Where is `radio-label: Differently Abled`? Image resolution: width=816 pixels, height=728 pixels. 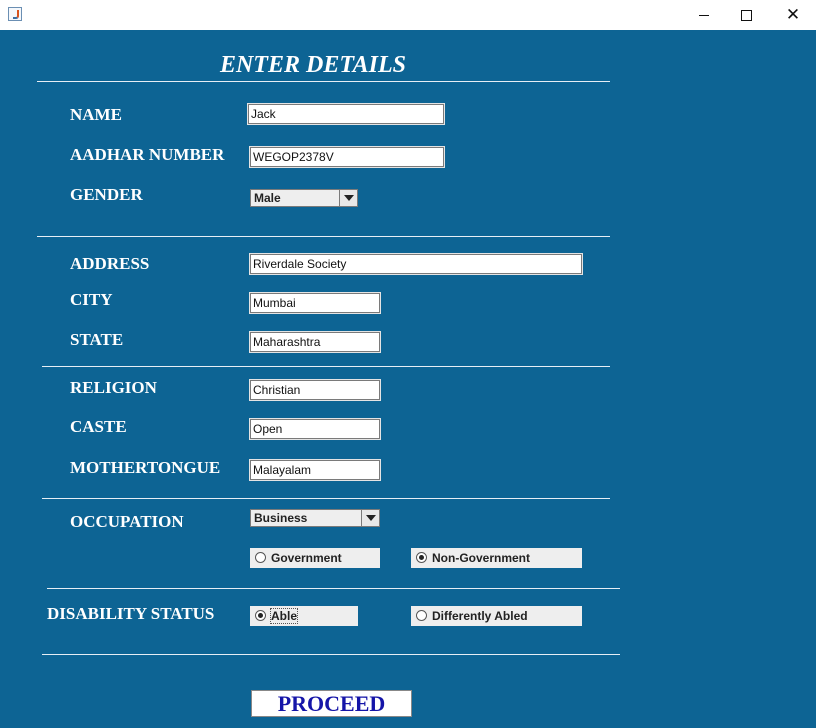
radio-label: Differently Abled is located at coordinates (480, 616).